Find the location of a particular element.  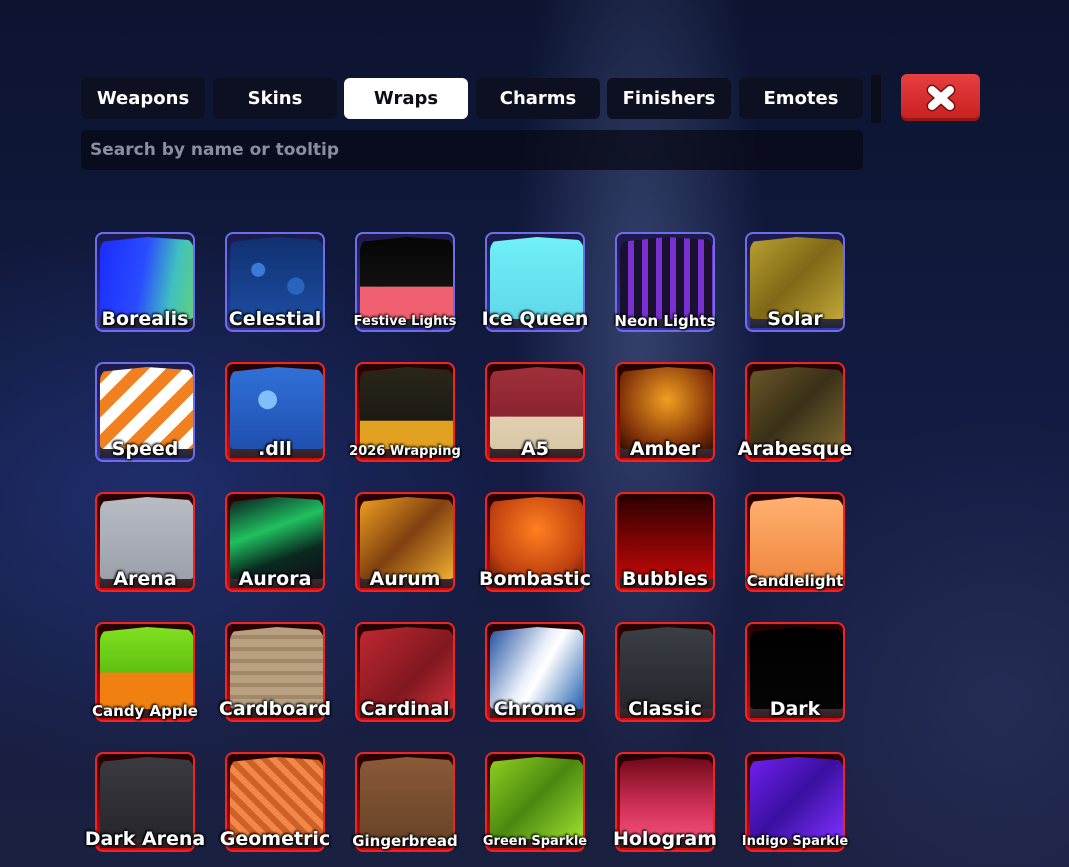

wrap-item: Solar is located at coordinates (795, 282).